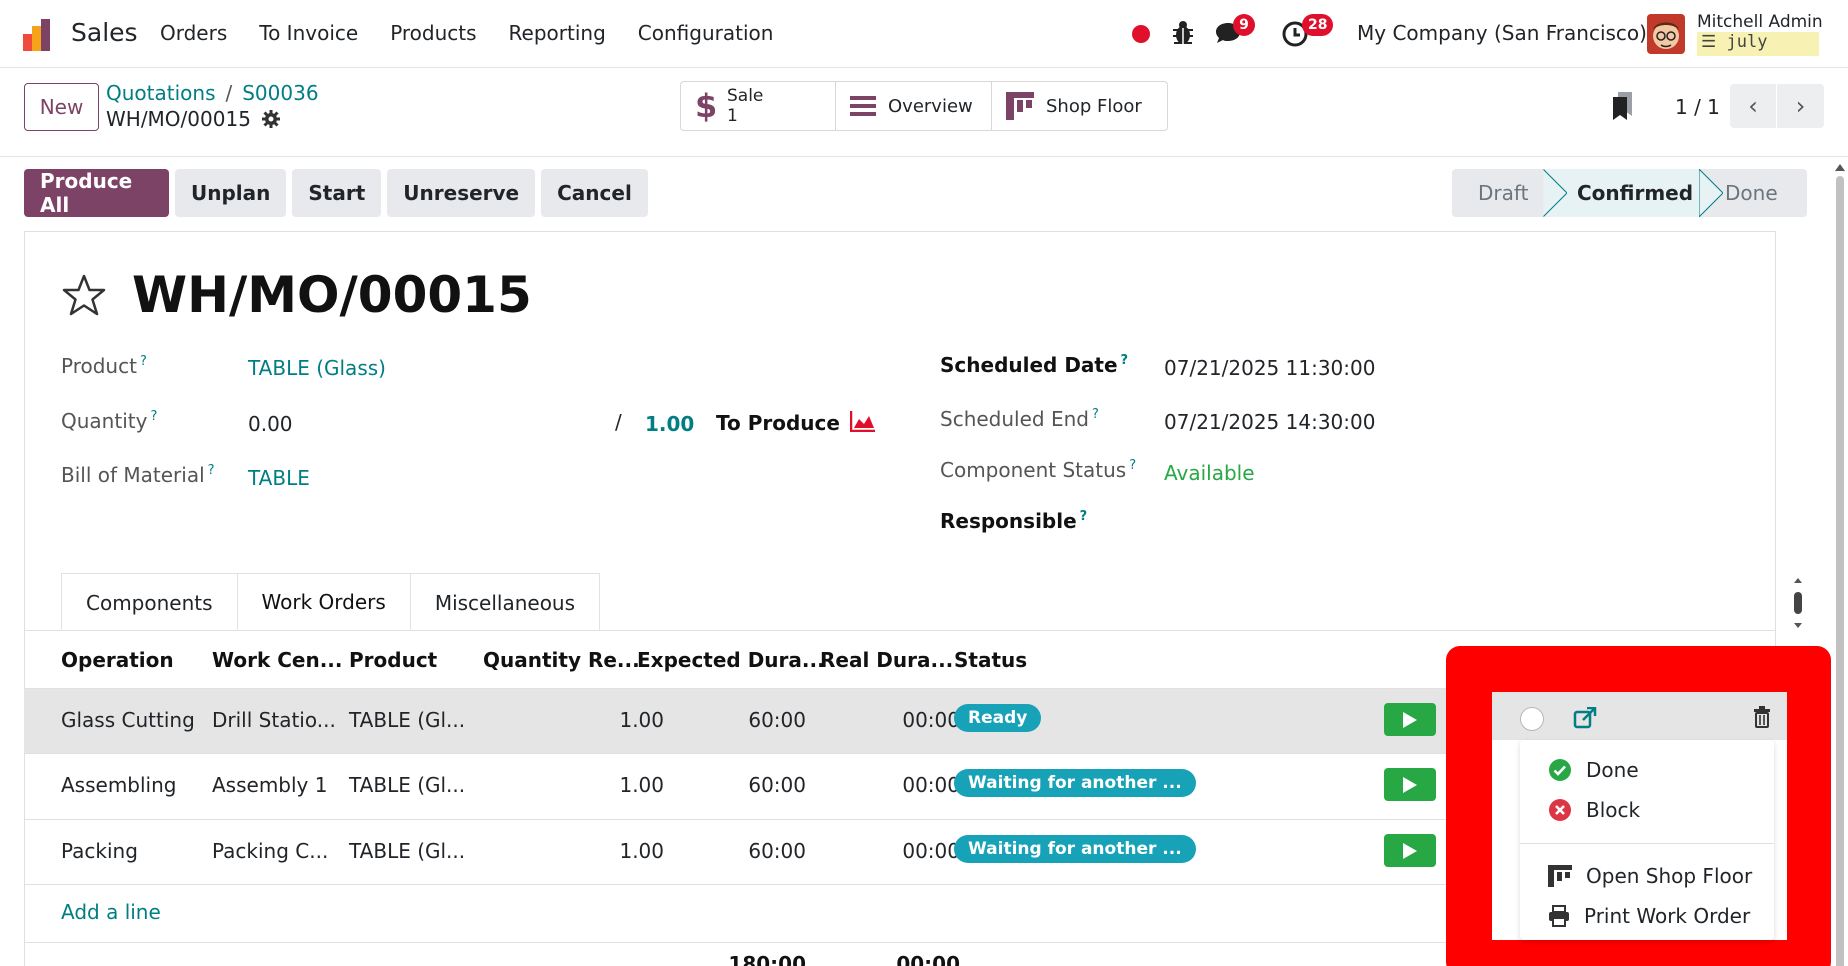  I want to click on menu-products: Products, so click(433, 33).